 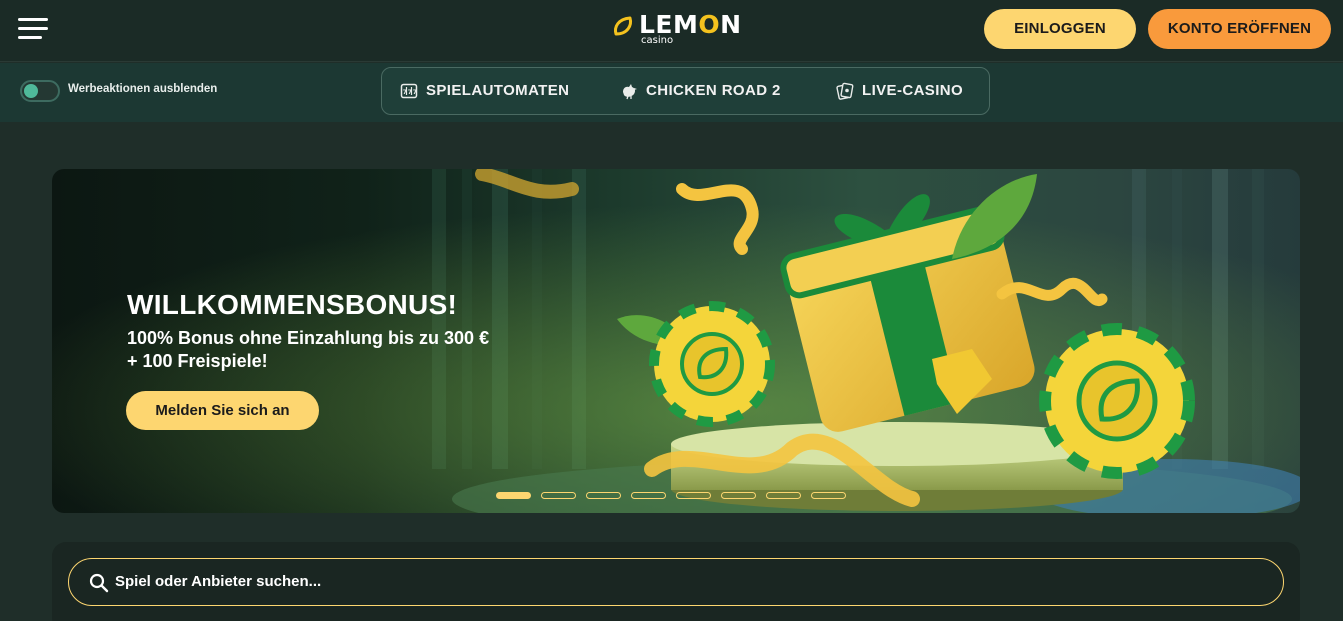 I want to click on menu-icon, so click(x=35, y=29).